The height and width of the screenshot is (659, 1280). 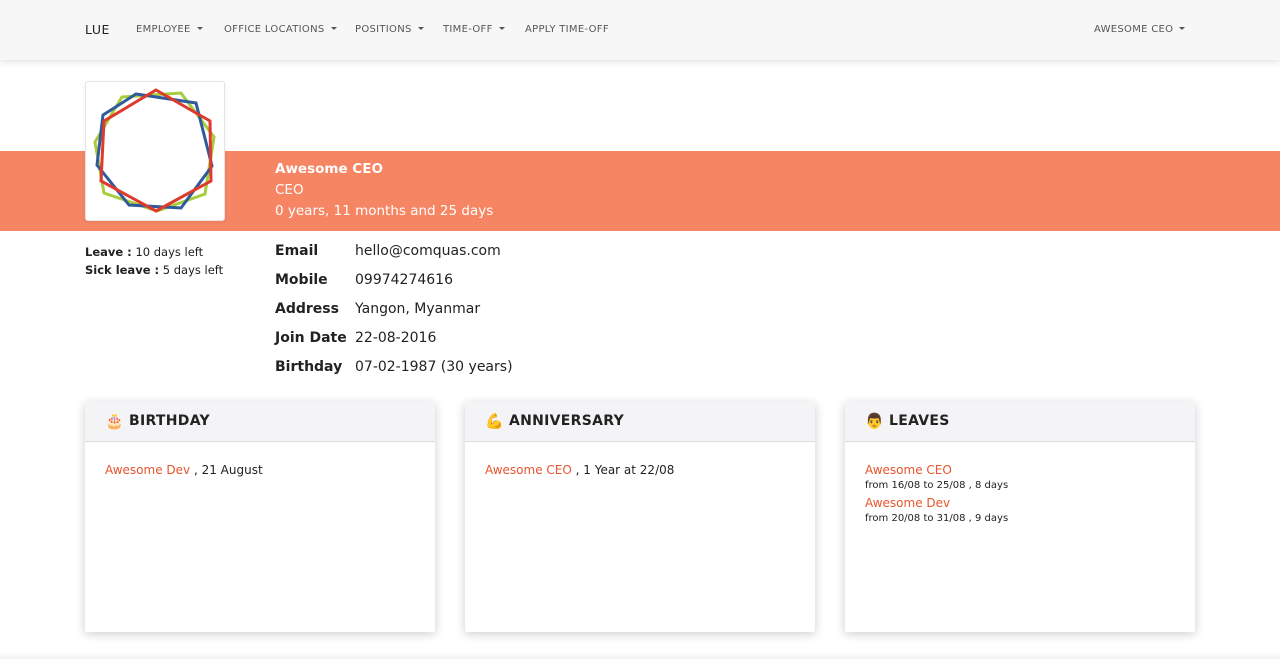 I want to click on sick-leave-balance: Sick leave : 5 days left, so click(x=154, y=270).